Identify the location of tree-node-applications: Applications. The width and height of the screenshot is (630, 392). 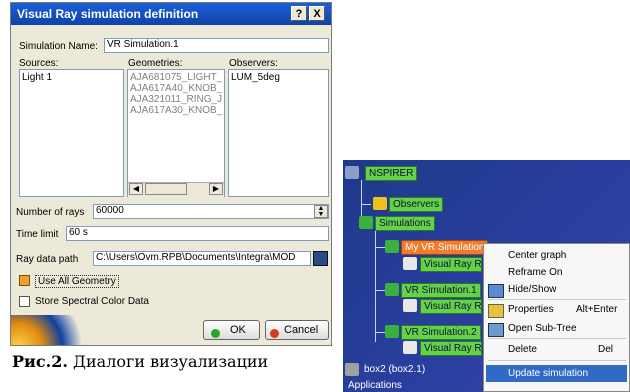
(375, 385).